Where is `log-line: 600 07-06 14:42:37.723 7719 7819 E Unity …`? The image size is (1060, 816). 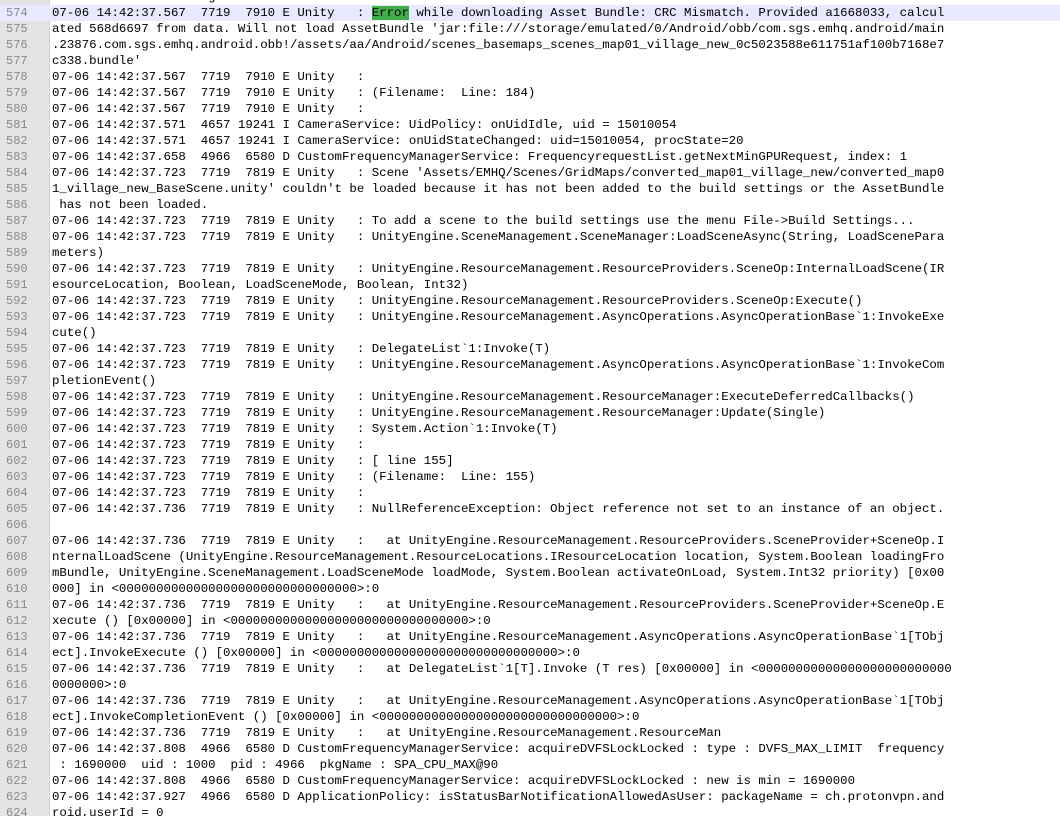
log-line: 600 07-06 14:42:37.723 7719 7819 E Unity … is located at coordinates (530, 429).